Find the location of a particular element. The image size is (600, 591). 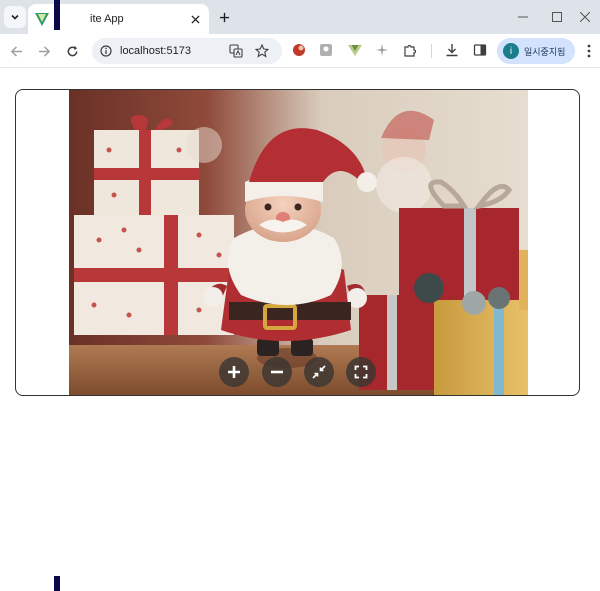

tab-strip: ite App is located at coordinates (300, 17).